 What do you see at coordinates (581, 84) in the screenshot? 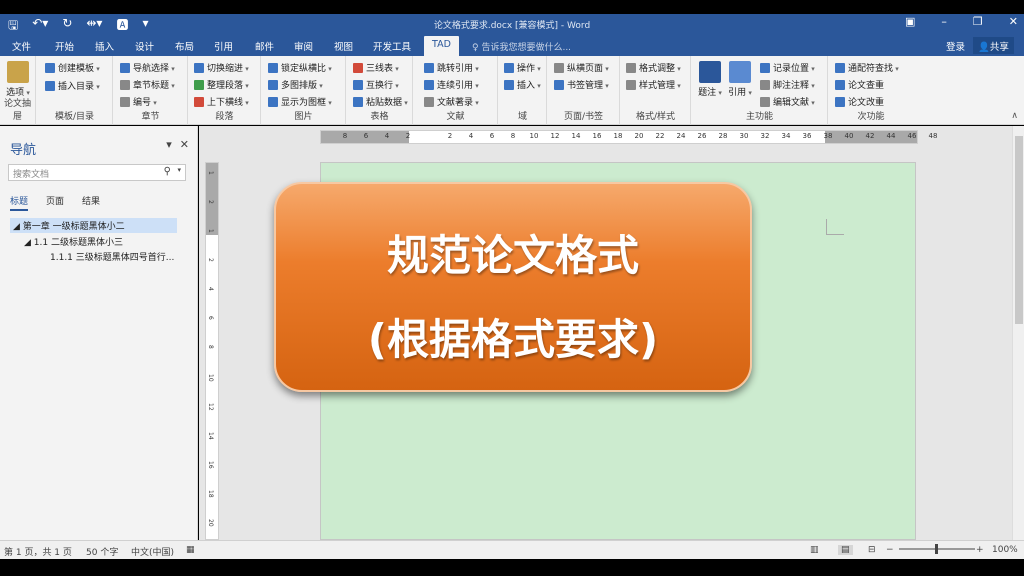
I see `bookmark-manager-button: 书签管理` at bounding box center [581, 84].